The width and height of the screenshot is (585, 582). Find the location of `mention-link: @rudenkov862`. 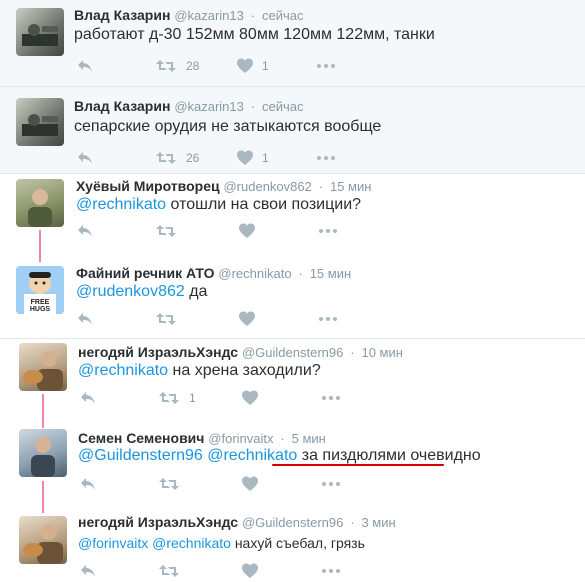

mention-link: @rudenkov862 is located at coordinates (130, 291).